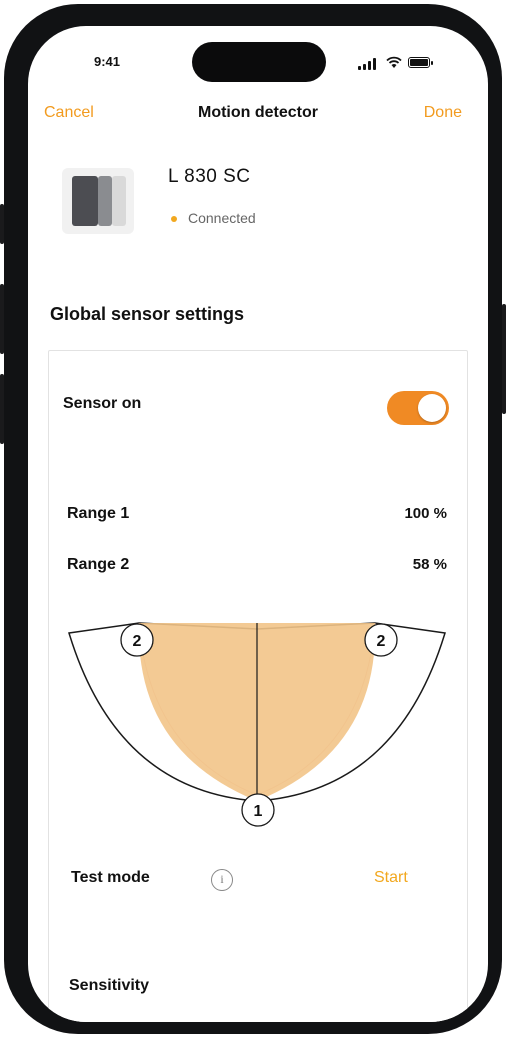  What do you see at coordinates (2, 224) in the screenshot?
I see `action-button` at bounding box center [2, 224].